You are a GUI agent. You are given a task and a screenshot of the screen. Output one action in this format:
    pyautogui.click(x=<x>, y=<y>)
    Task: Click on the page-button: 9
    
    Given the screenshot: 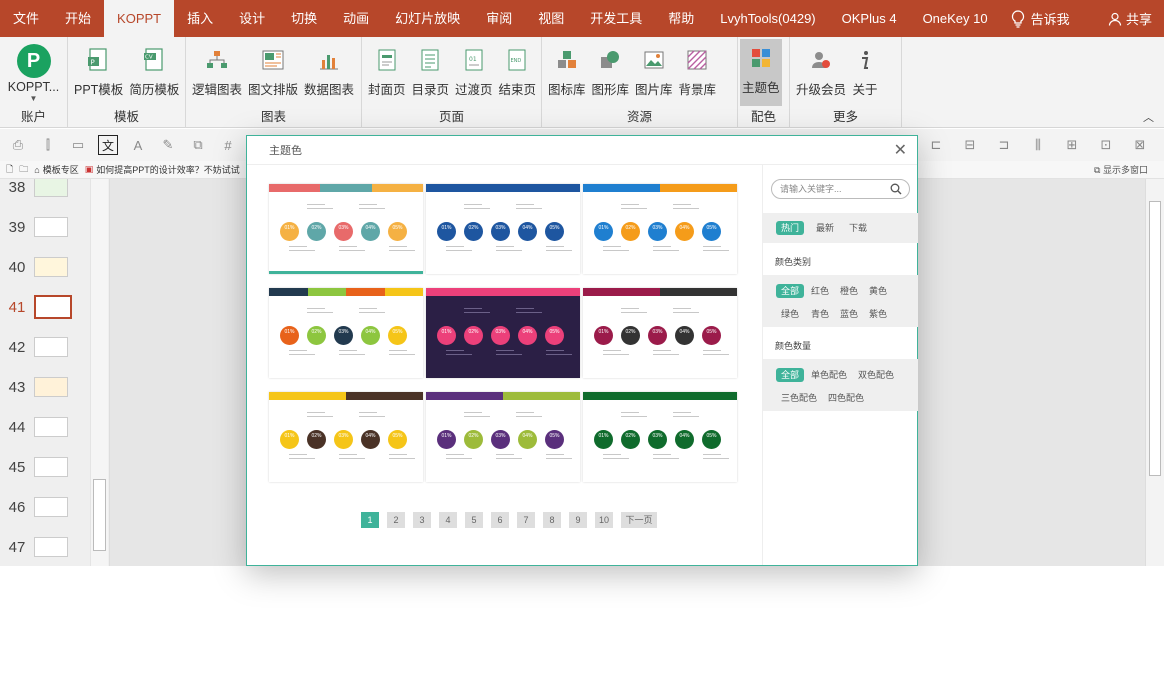 What is the action you would take?
    pyautogui.click(x=578, y=520)
    